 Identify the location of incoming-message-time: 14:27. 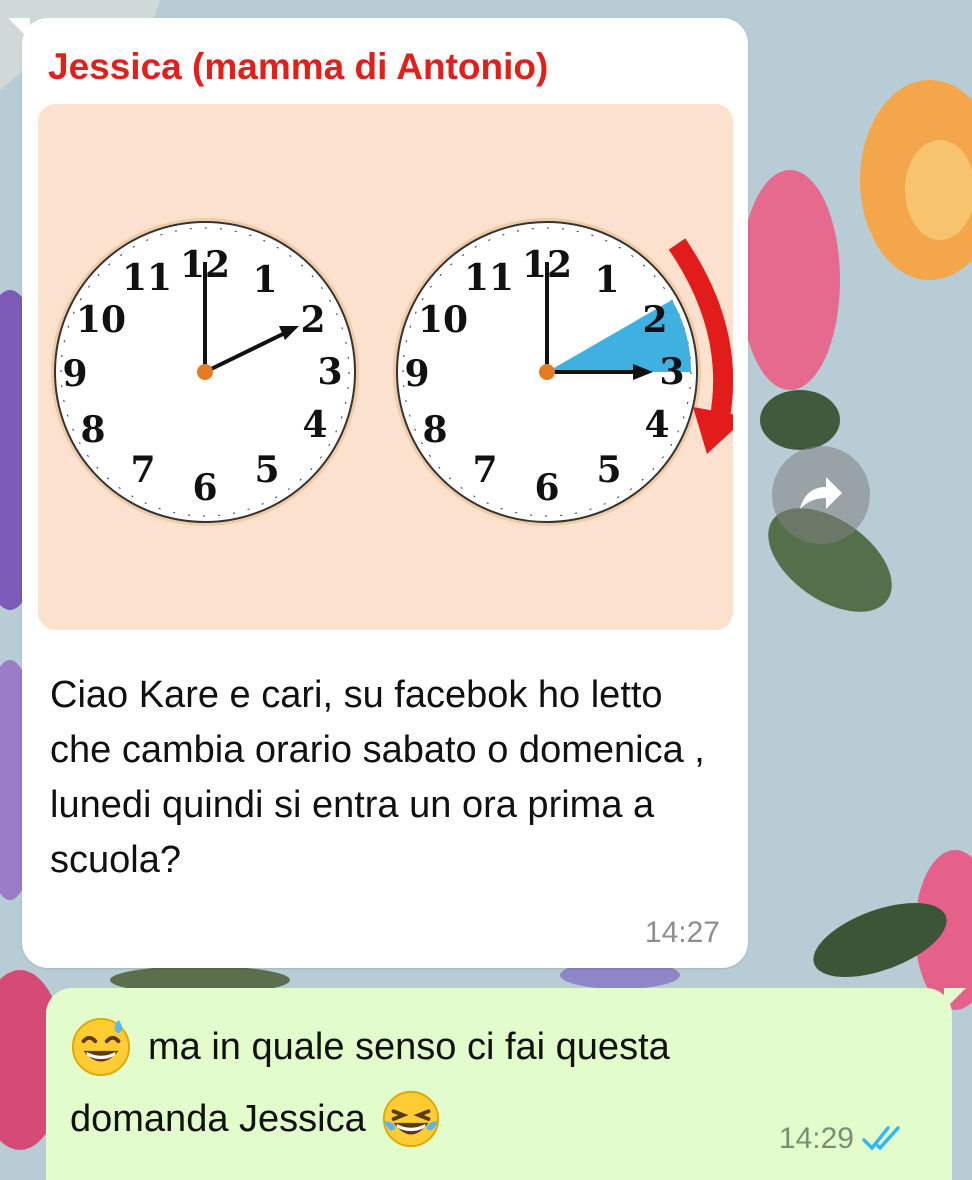
(682, 932).